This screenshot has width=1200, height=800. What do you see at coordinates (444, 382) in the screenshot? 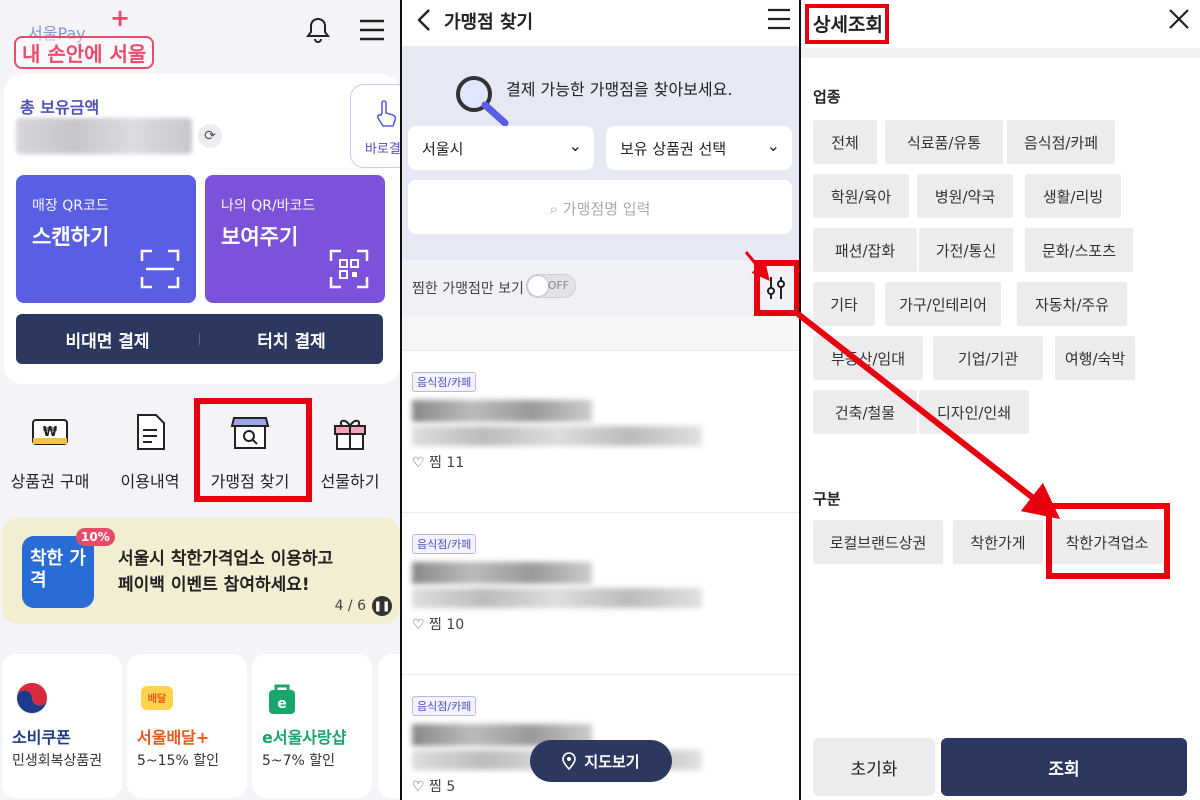
I see `category-chip: 음식점/카페` at bounding box center [444, 382].